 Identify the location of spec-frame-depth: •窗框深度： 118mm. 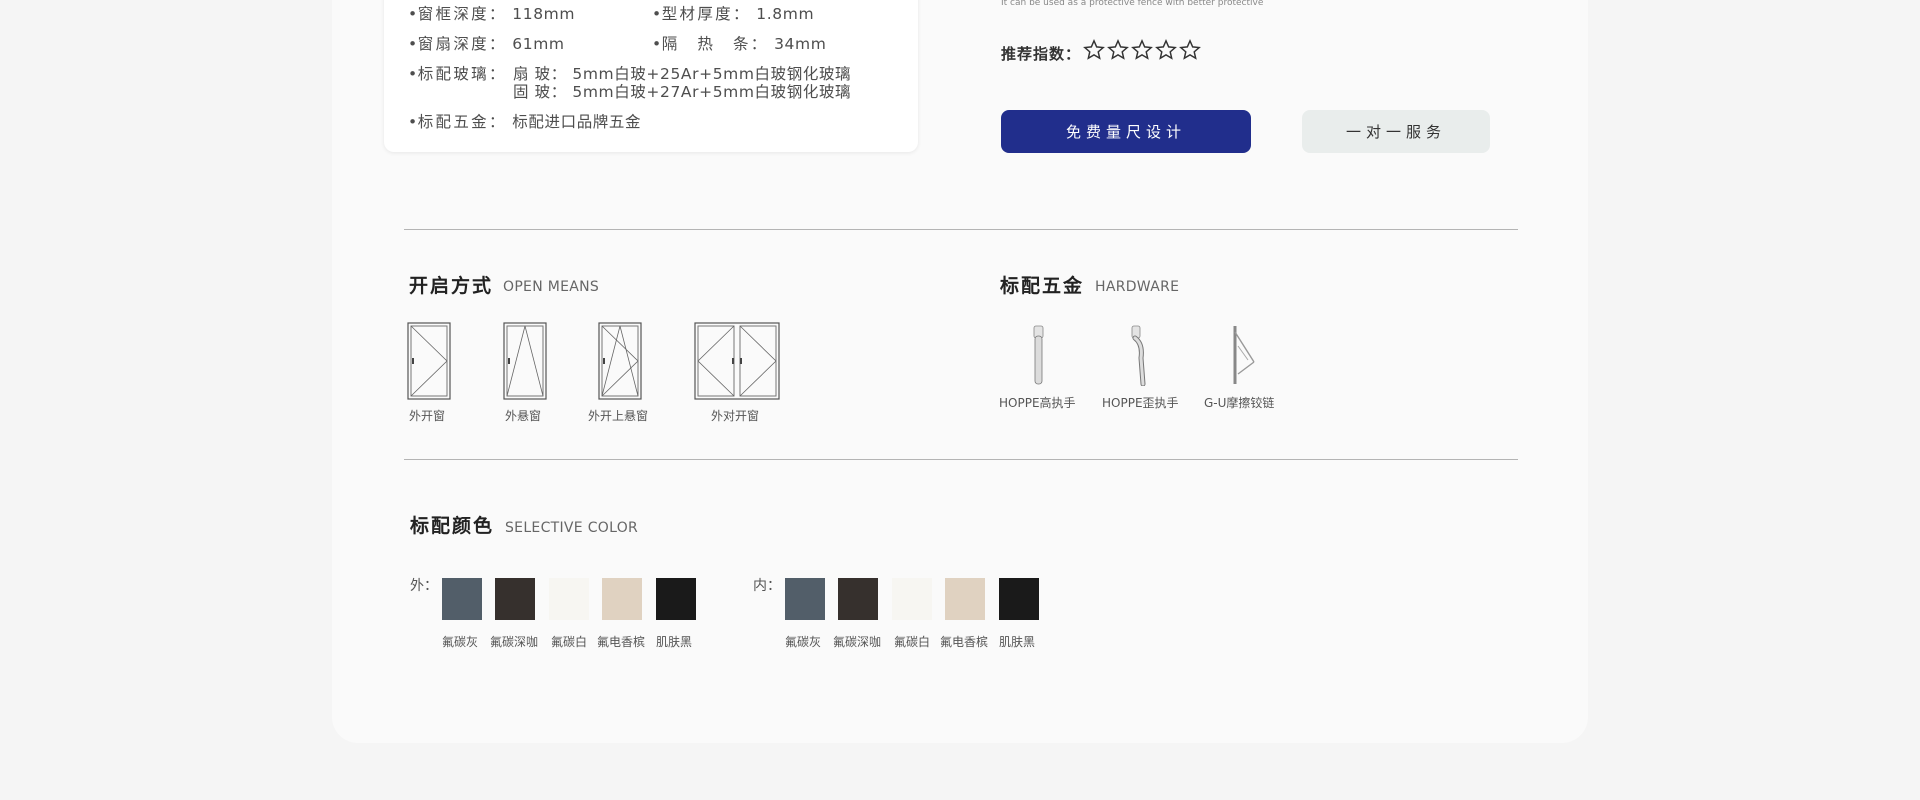
(492, 14).